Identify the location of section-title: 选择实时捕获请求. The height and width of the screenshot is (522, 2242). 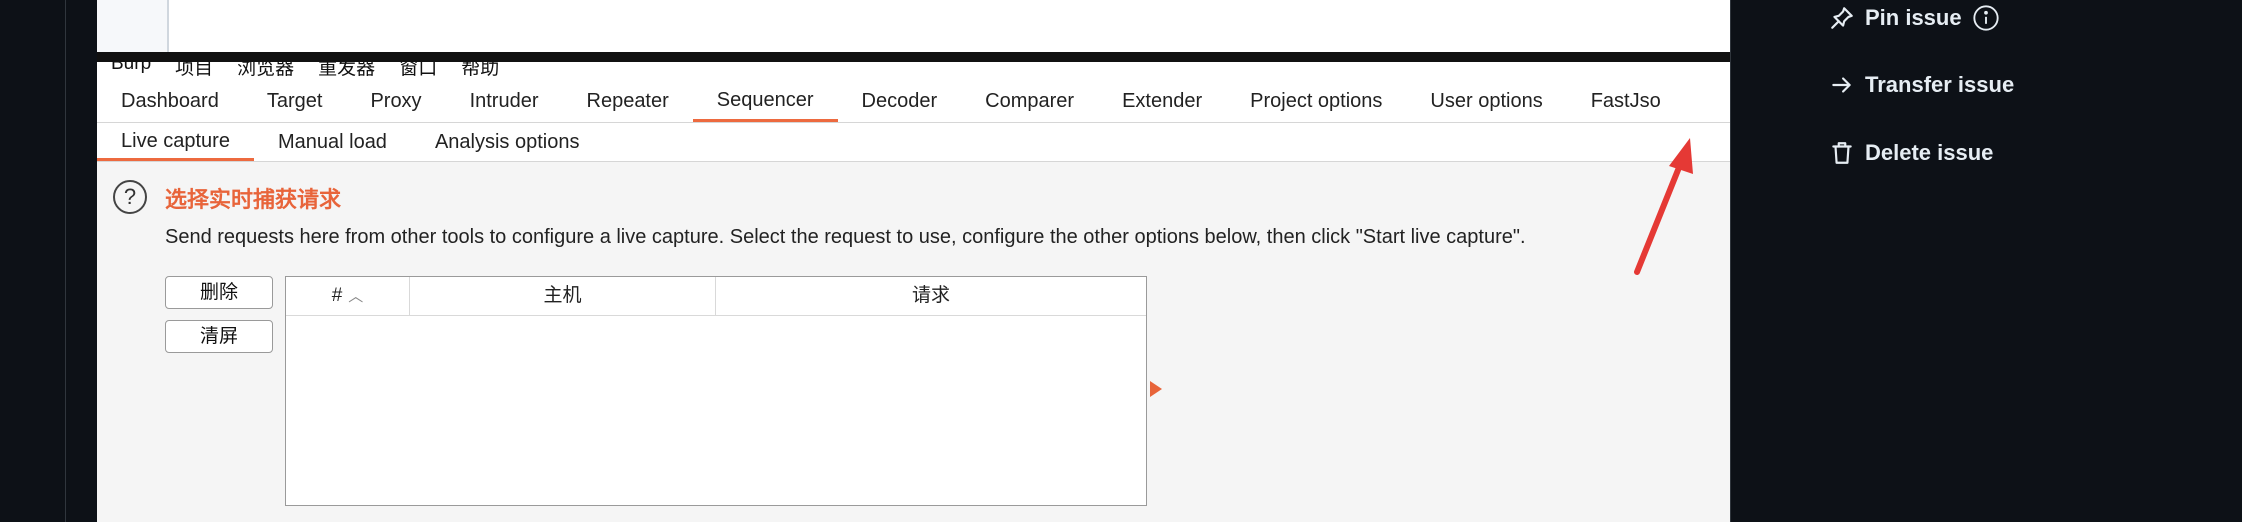
(253, 199).